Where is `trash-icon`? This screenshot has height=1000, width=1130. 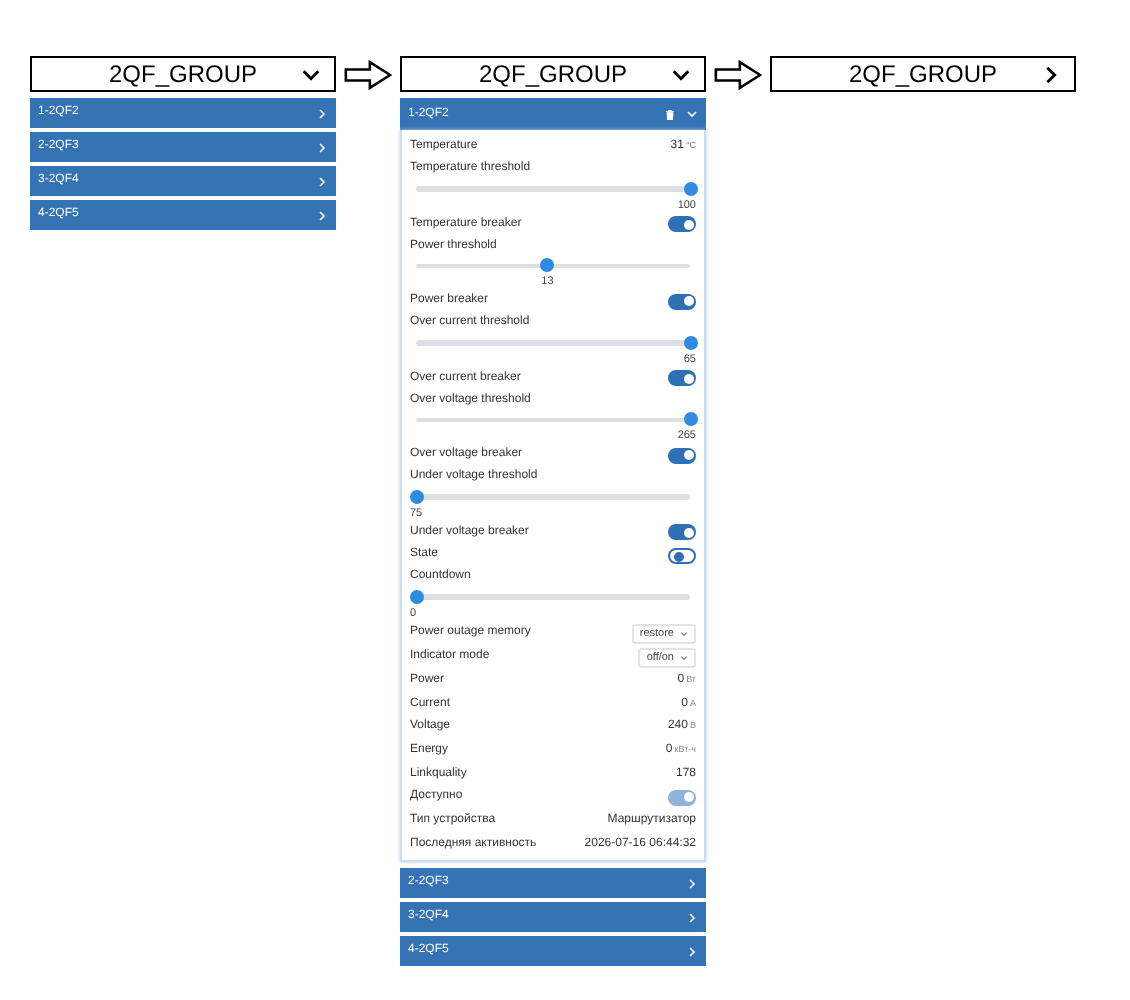 trash-icon is located at coordinates (670, 114).